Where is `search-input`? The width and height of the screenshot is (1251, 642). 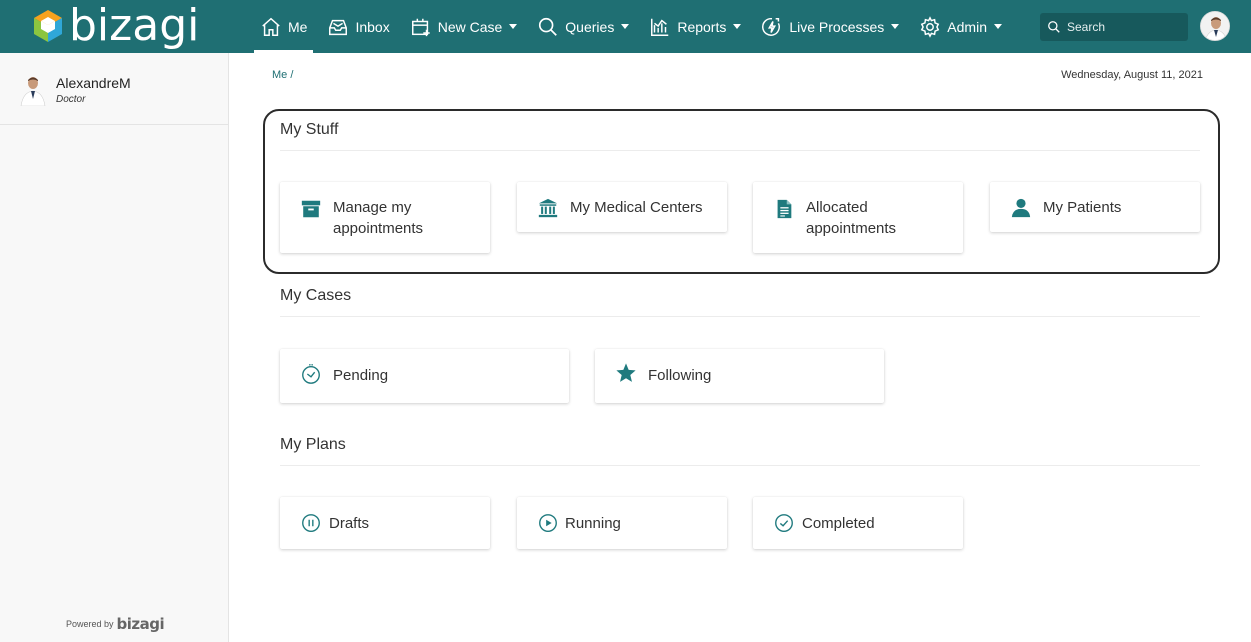 search-input is located at coordinates (1122, 27).